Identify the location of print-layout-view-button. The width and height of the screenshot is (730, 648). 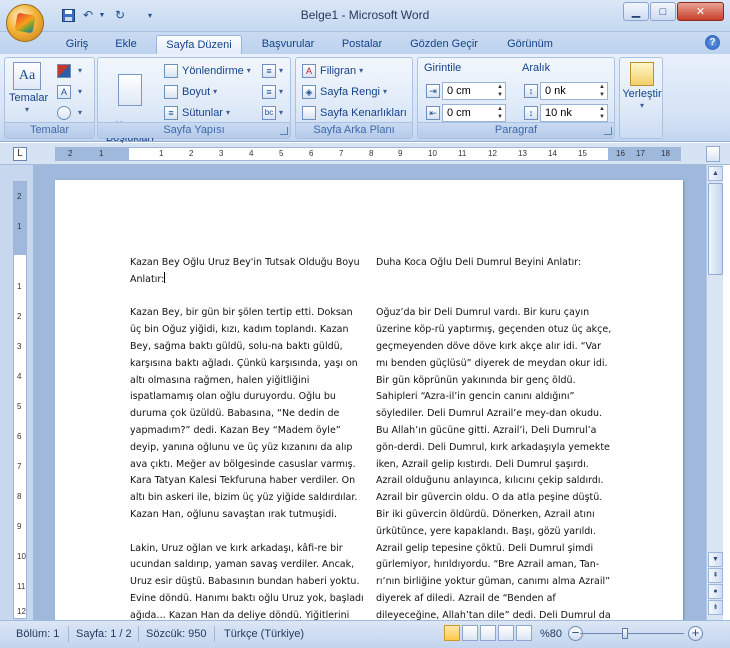
(452, 633).